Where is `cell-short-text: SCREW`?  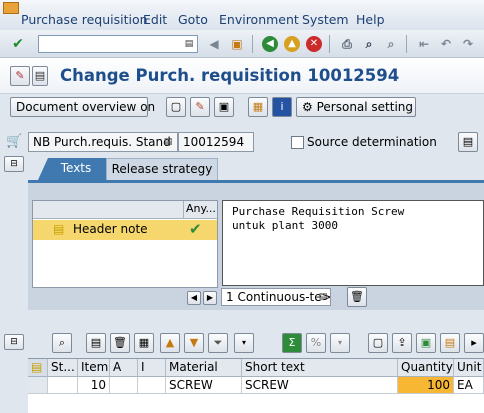 cell-short-text: SCREW is located at coordinates (320, 385).